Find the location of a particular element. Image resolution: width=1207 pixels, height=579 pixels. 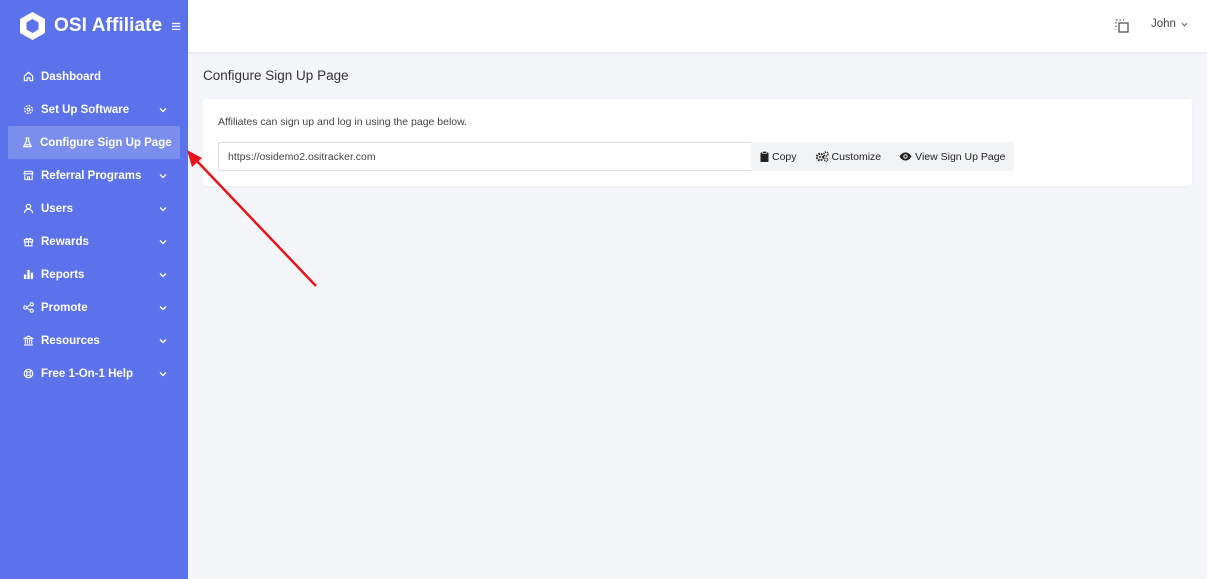

sidebar-item-users: Users is located at coordinates (94, 208).